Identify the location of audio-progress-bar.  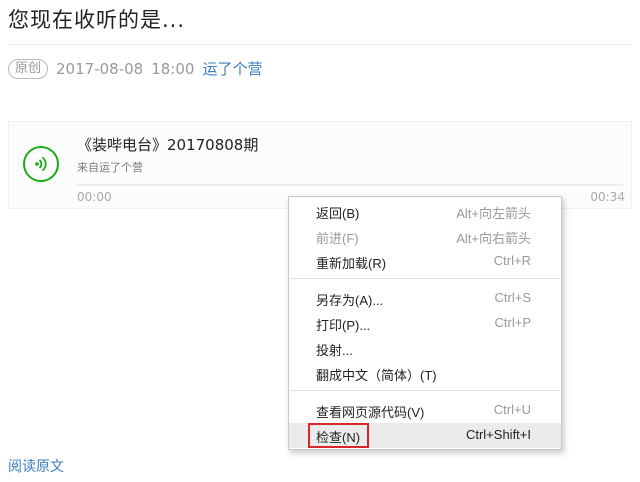
(350, 185).